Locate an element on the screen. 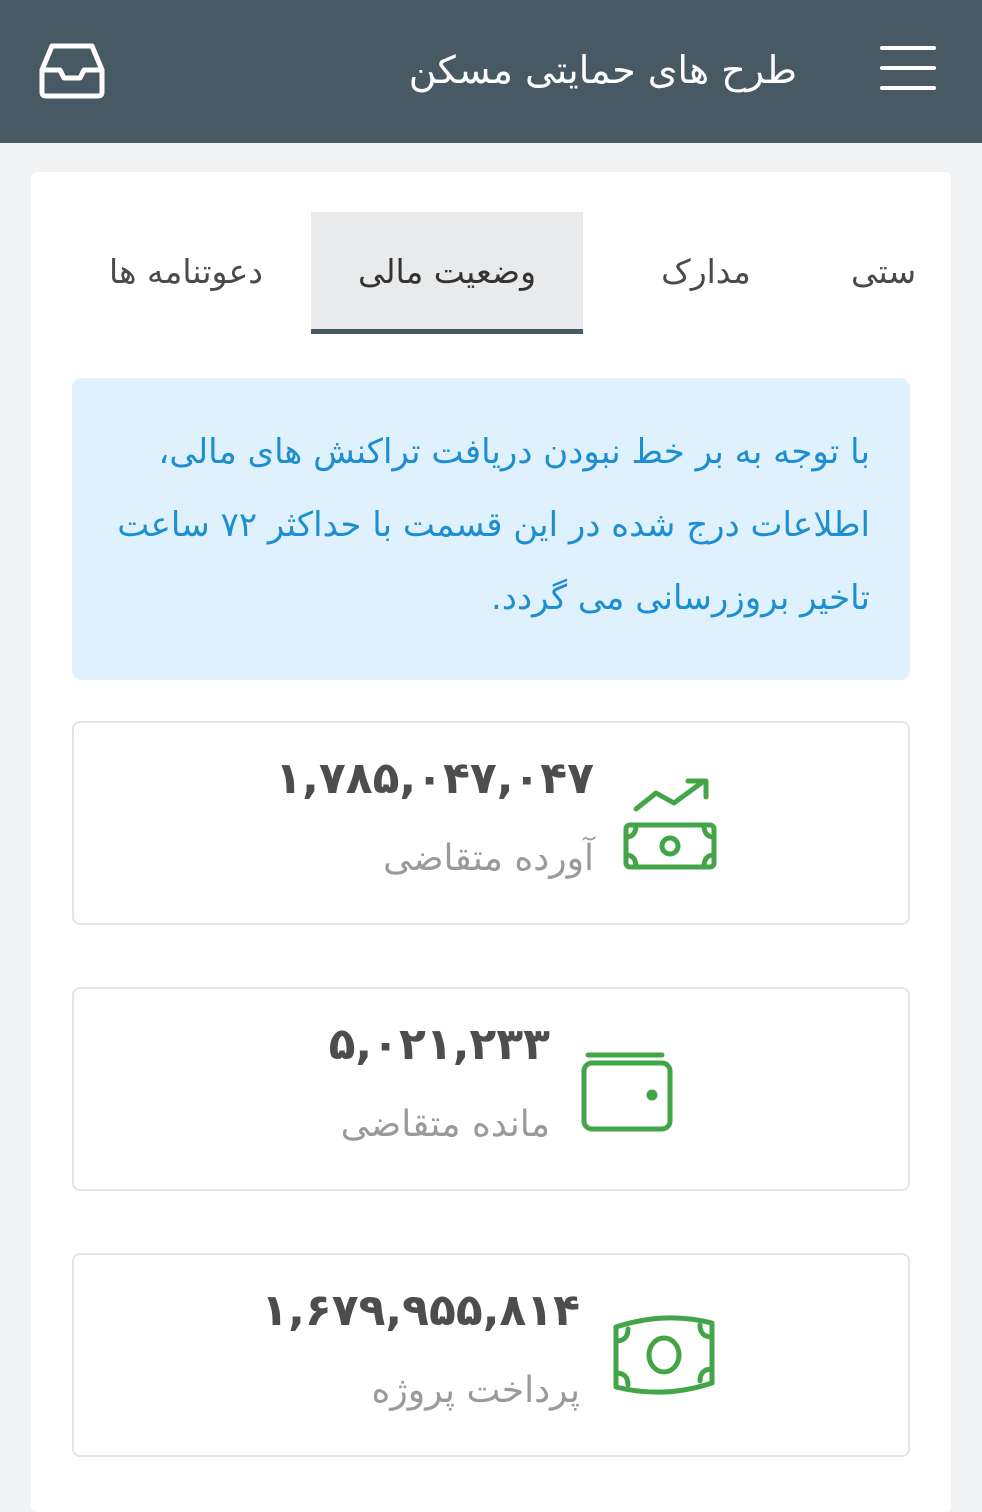 Image resolution: width=982 pixels, height=1512 pixels. stat-card-applicant-contribution: ۱,۷۸۵,۰۴۷,۰۴۷ آورده متقاضی is located at coordinates (491, 823).